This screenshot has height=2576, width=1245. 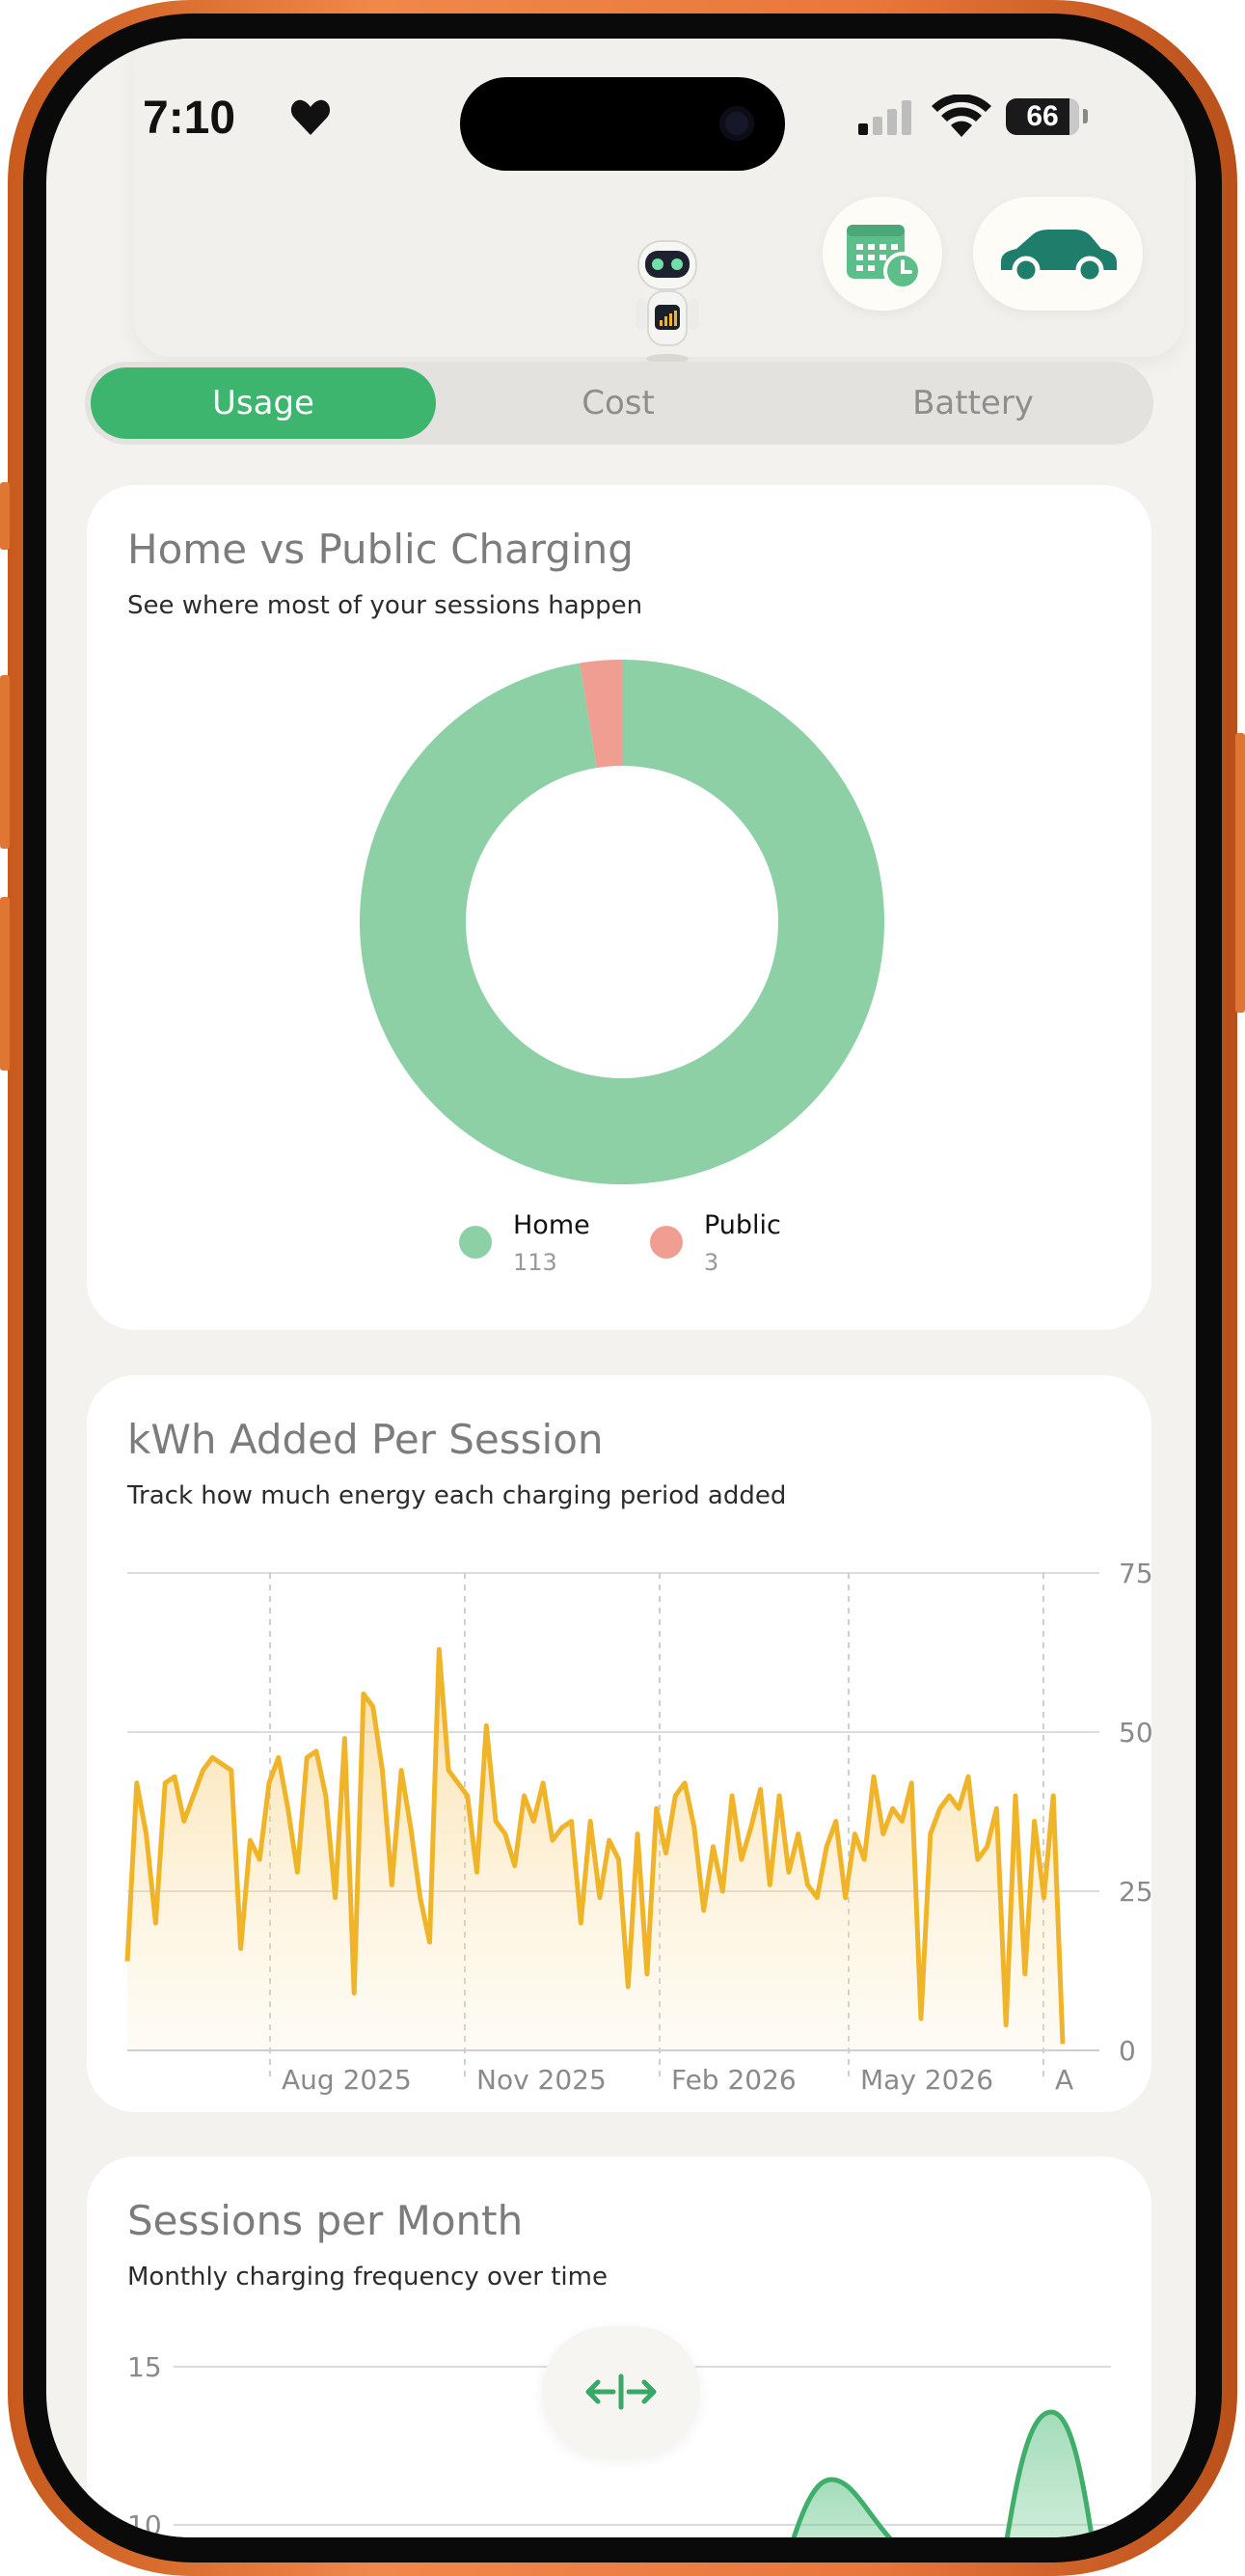 What do you see at coordinates (1064, 2080) in the screenshot?
I see `x-tick-label: A` at bounding box center [1064, 2080].